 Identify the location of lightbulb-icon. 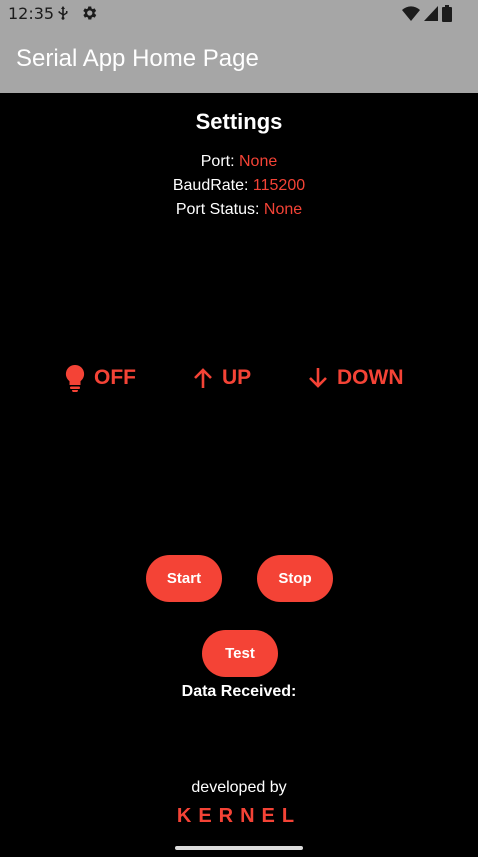
(75, 378).